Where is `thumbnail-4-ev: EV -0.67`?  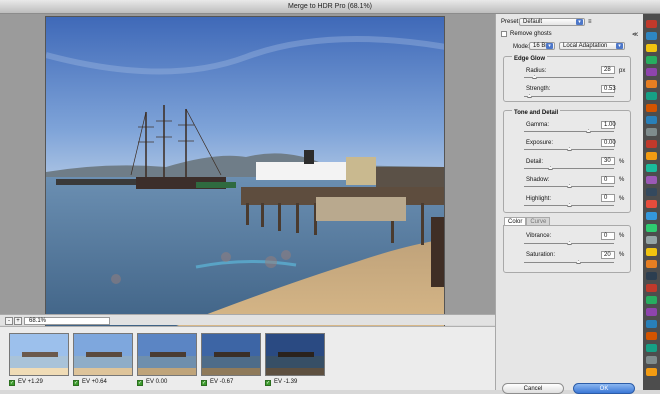
thumbnail-4-ev: EV -0.67 is located at coordinates (222, 382).